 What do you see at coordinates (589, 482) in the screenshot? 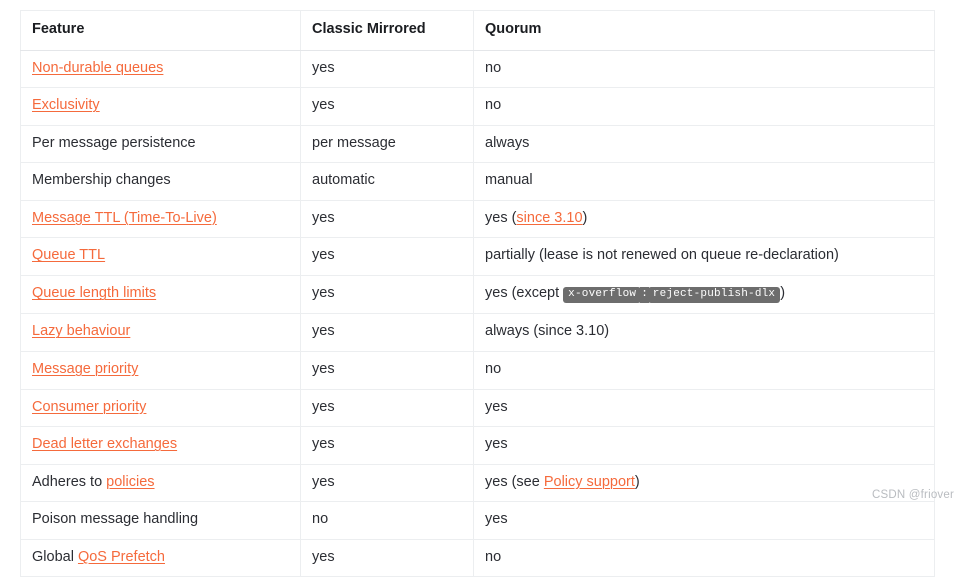
I see `quorum-link: Policy support` at bounding box center [589, 482].